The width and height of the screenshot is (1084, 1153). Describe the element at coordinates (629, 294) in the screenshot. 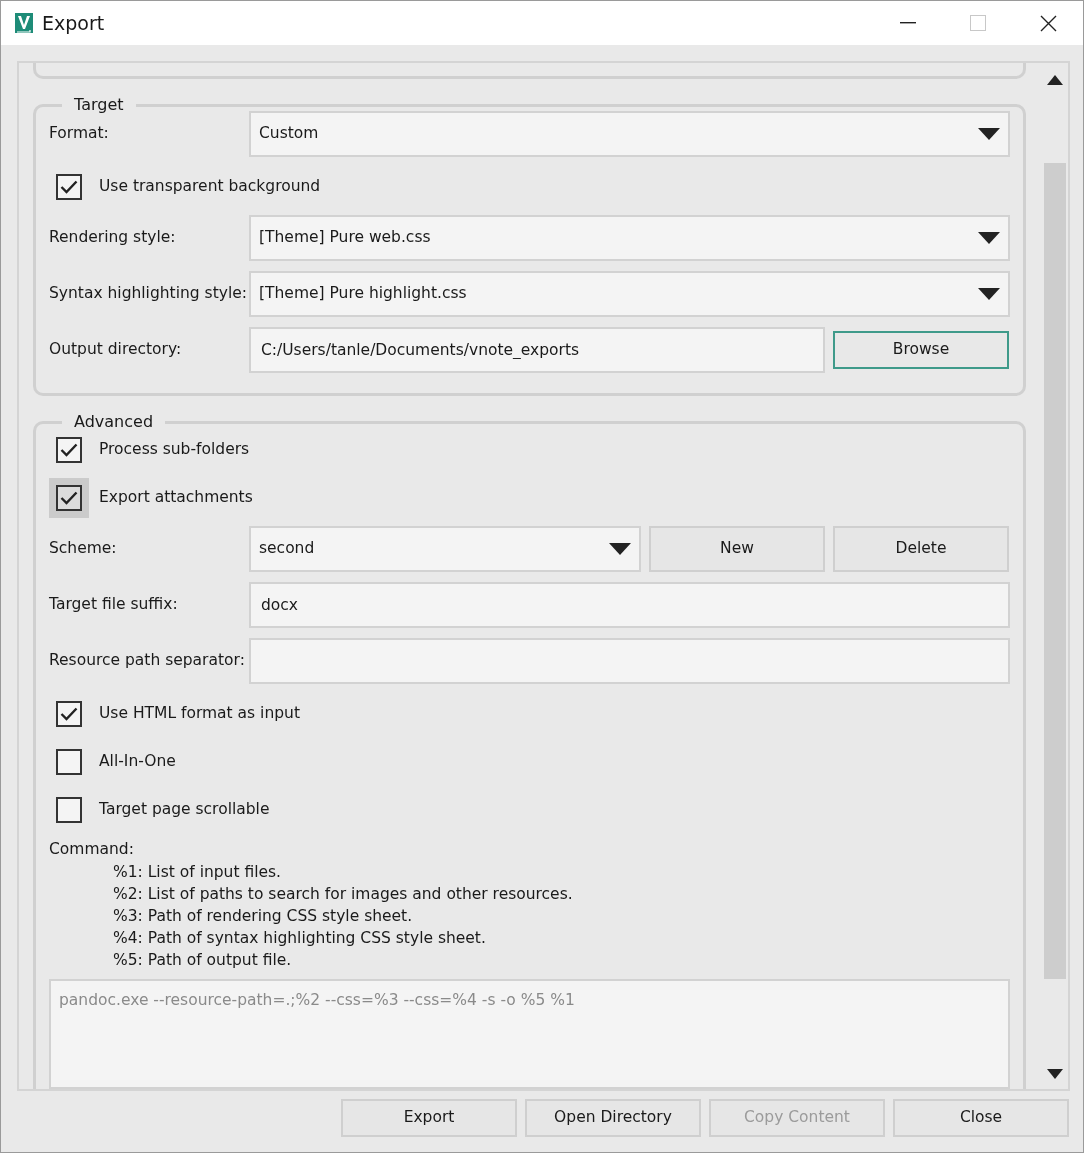

I see `dropdown: [Theme] Pure highlight.css` at that location.